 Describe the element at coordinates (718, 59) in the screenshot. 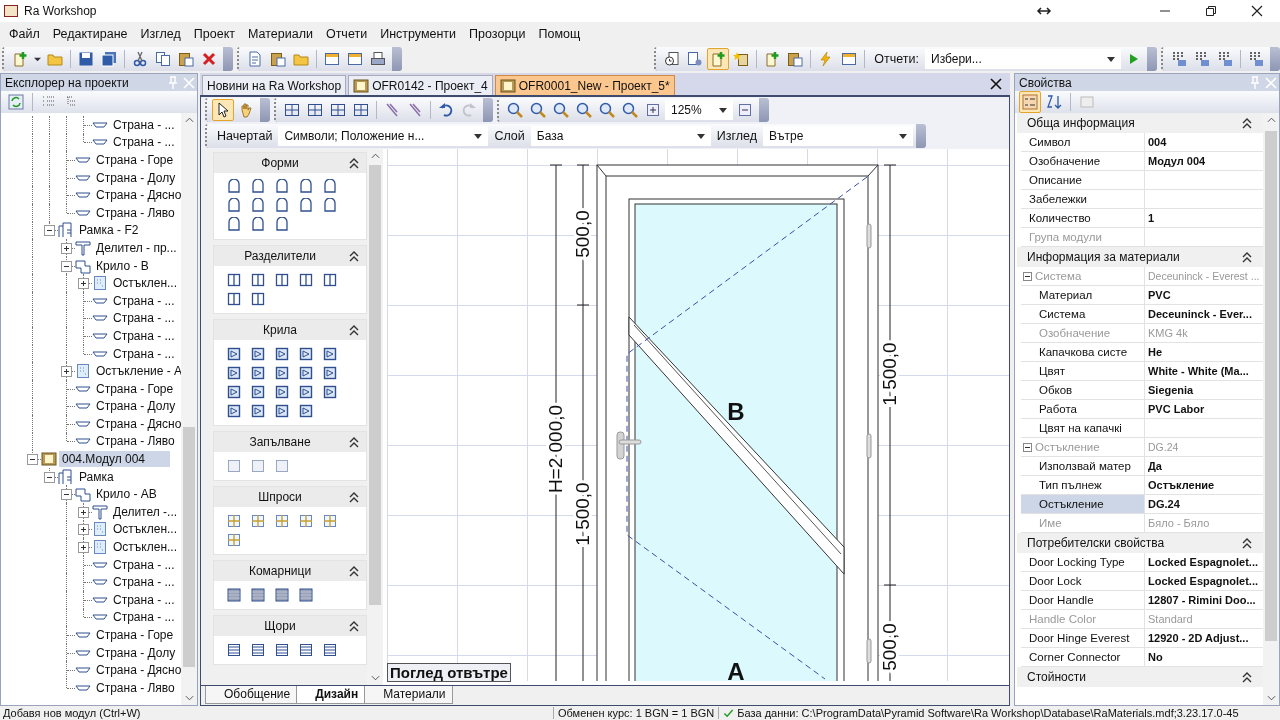

I see `add-module-button` at that location.